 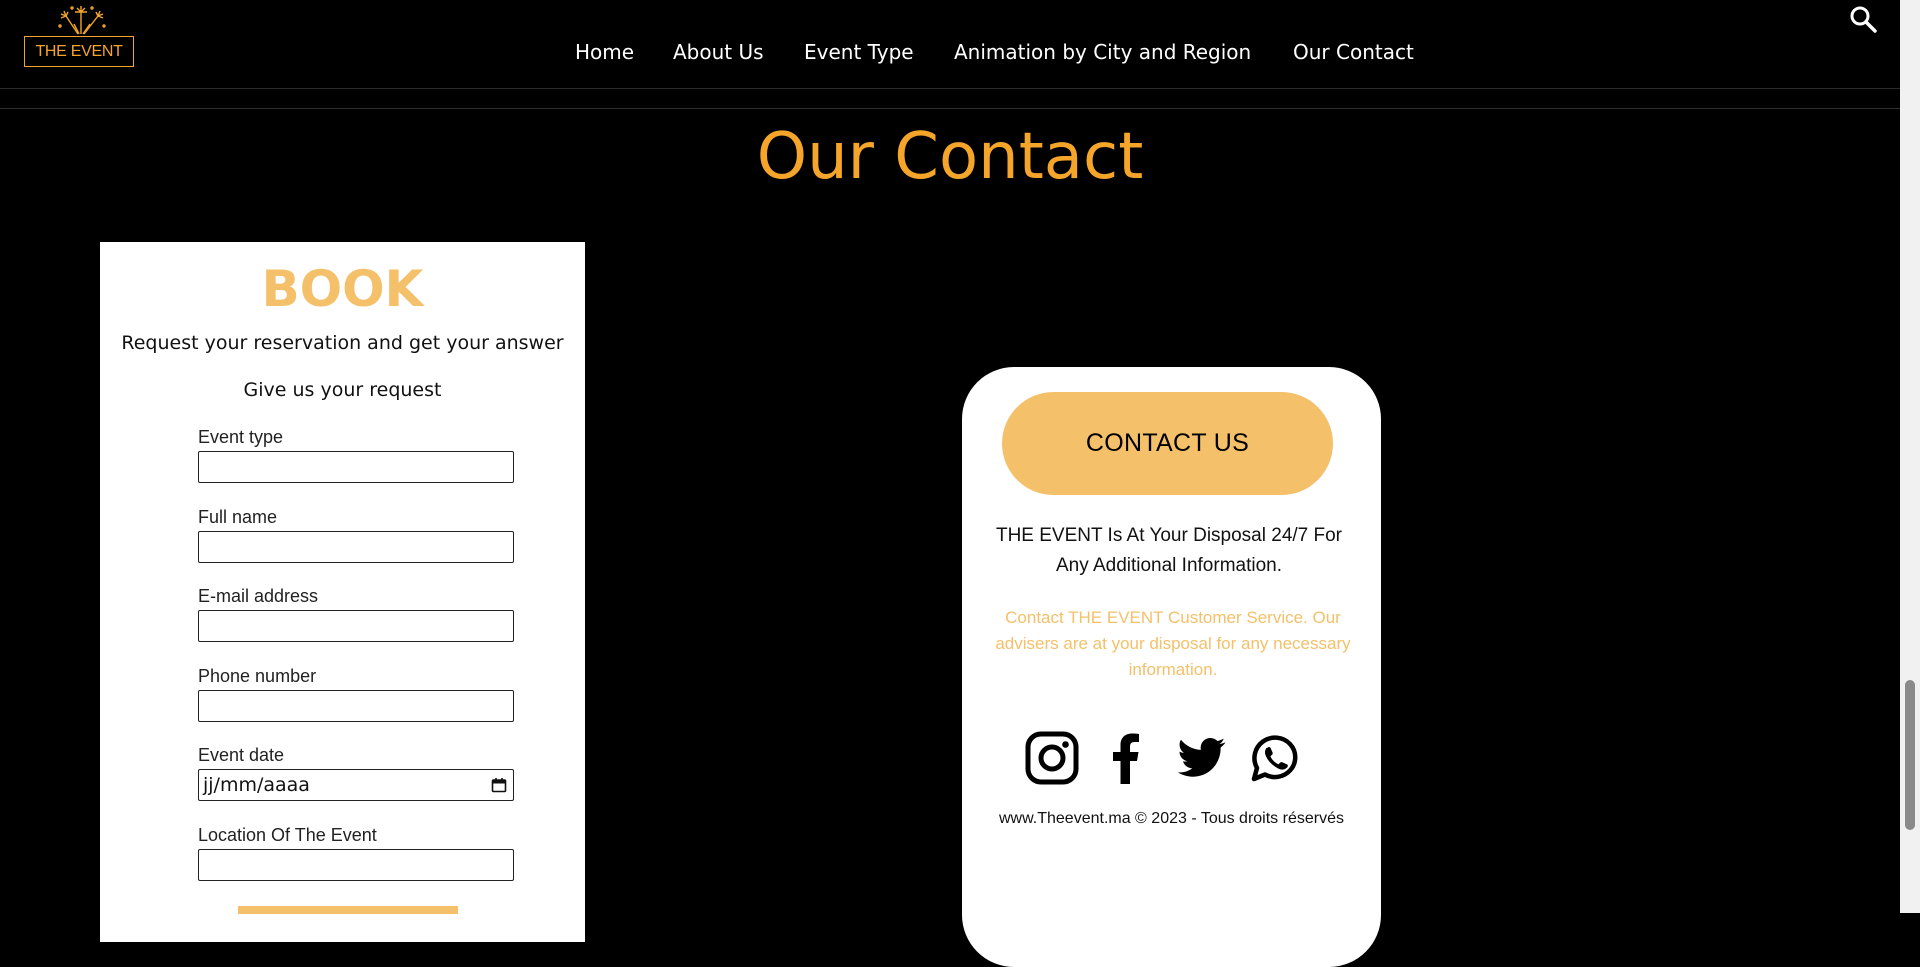 What do you see at coordinates (604, 52) in the screenshot?
I see `nav-item-home: Home` at bounding box center [604, 52].